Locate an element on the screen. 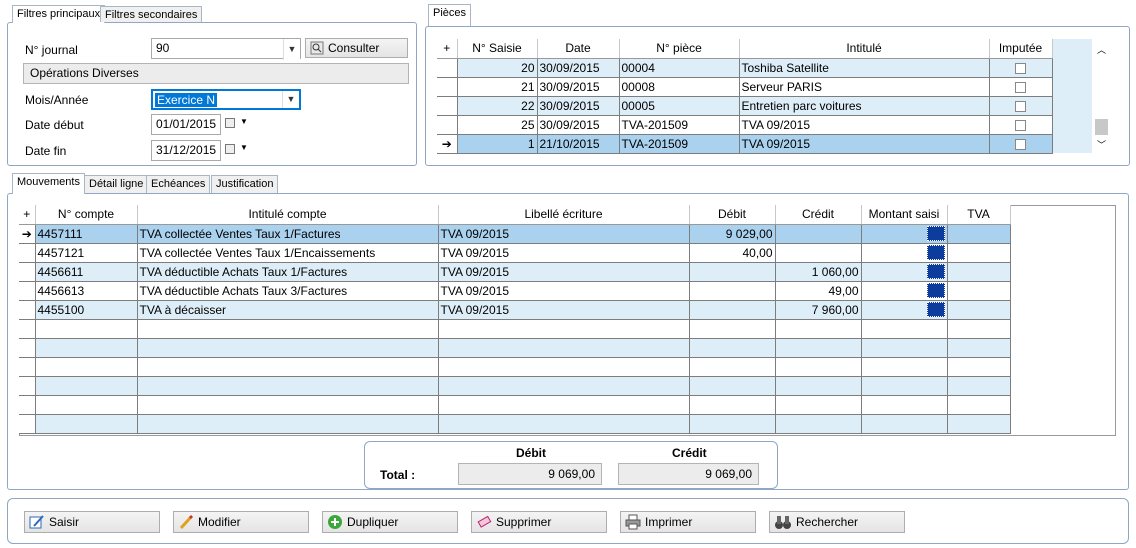 The height and width of the screenshot is (548, 1136). col-intitule: Intitulé is located at coordinates (864, 49).